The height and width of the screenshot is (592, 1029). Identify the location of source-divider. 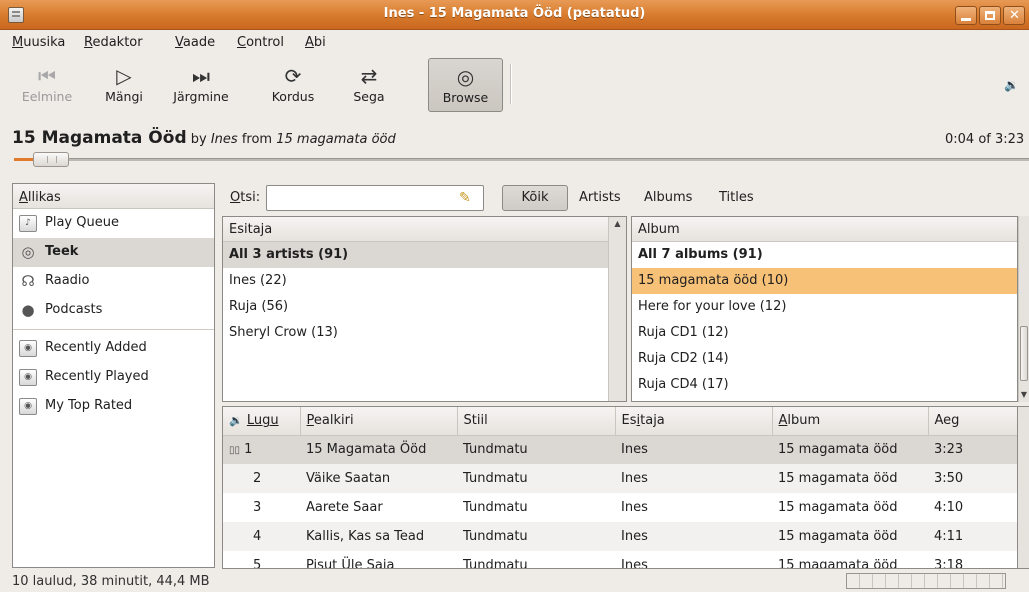
(113, 329).